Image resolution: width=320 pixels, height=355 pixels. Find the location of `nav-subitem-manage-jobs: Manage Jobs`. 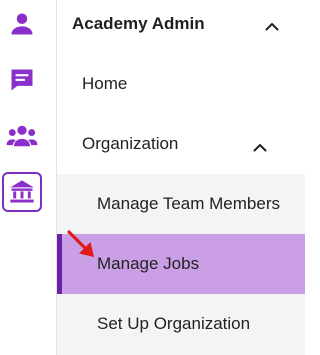

nav-subitem-manage-jobs: Manage Jobs is located at coordinates (181, 264).